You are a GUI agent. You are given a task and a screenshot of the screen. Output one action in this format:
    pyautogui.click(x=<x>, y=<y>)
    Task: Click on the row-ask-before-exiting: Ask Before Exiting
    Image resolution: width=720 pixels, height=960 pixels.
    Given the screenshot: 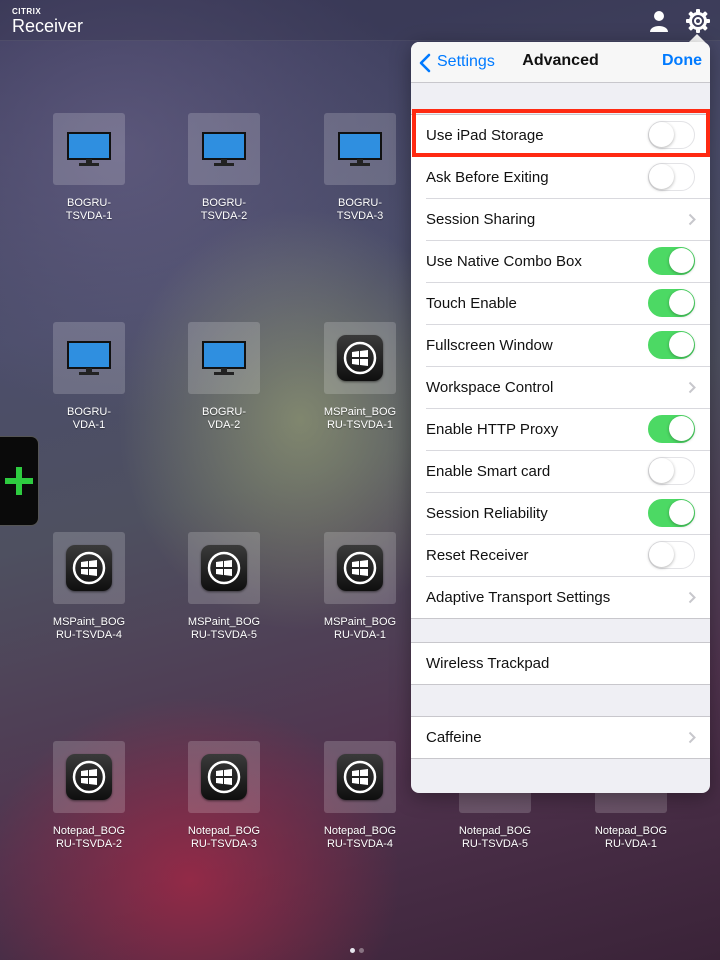 What is the action you would take?
    pyautogui.click(x=568, y=178)
    